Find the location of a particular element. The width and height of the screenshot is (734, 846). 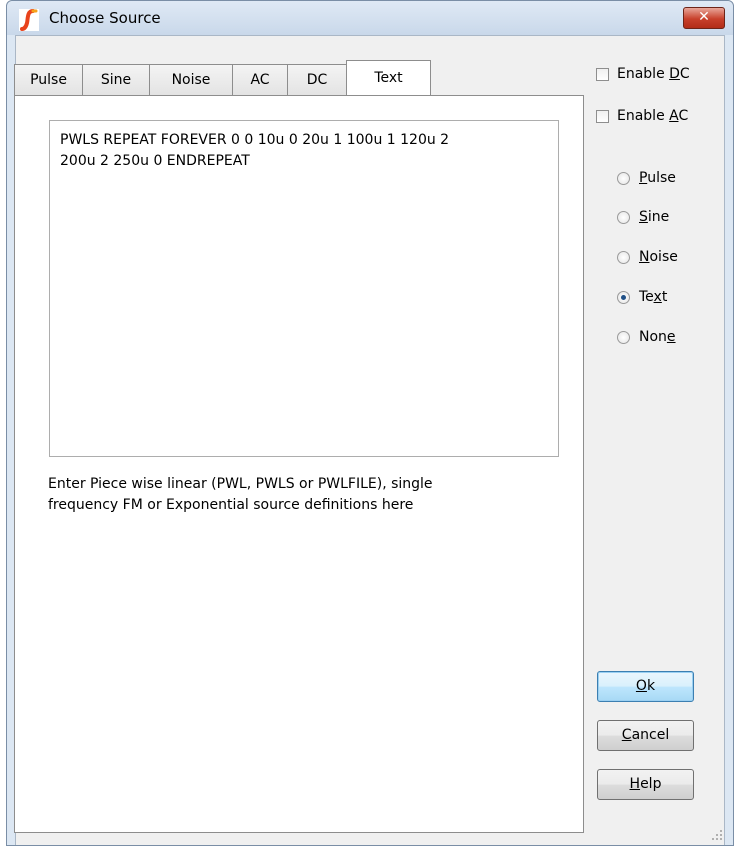

radio-pulse-label: Pulse is located at coordinates (657, 178).